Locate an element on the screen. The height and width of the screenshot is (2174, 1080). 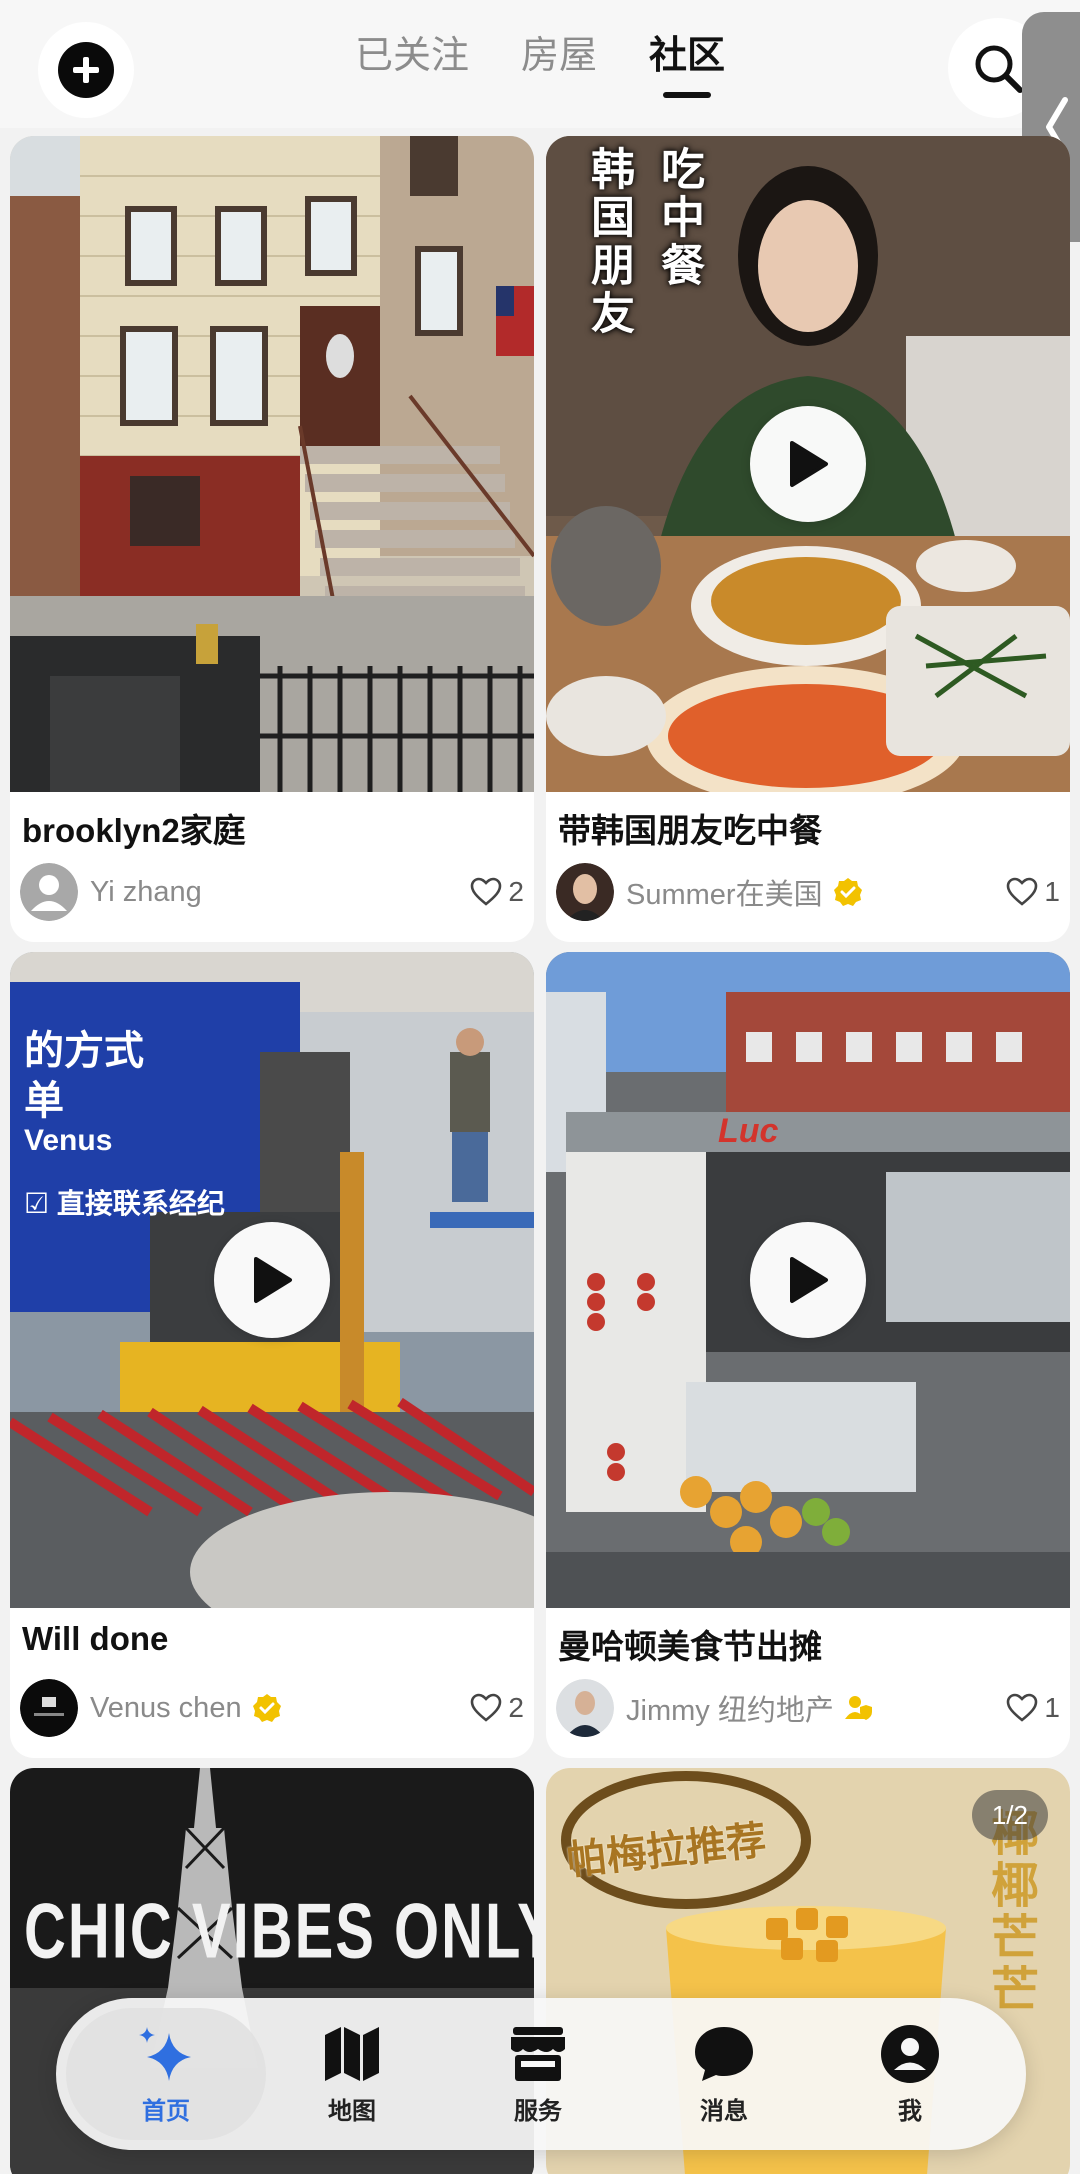
nav-messages: 消息 is located at coordinates (724, 2074).